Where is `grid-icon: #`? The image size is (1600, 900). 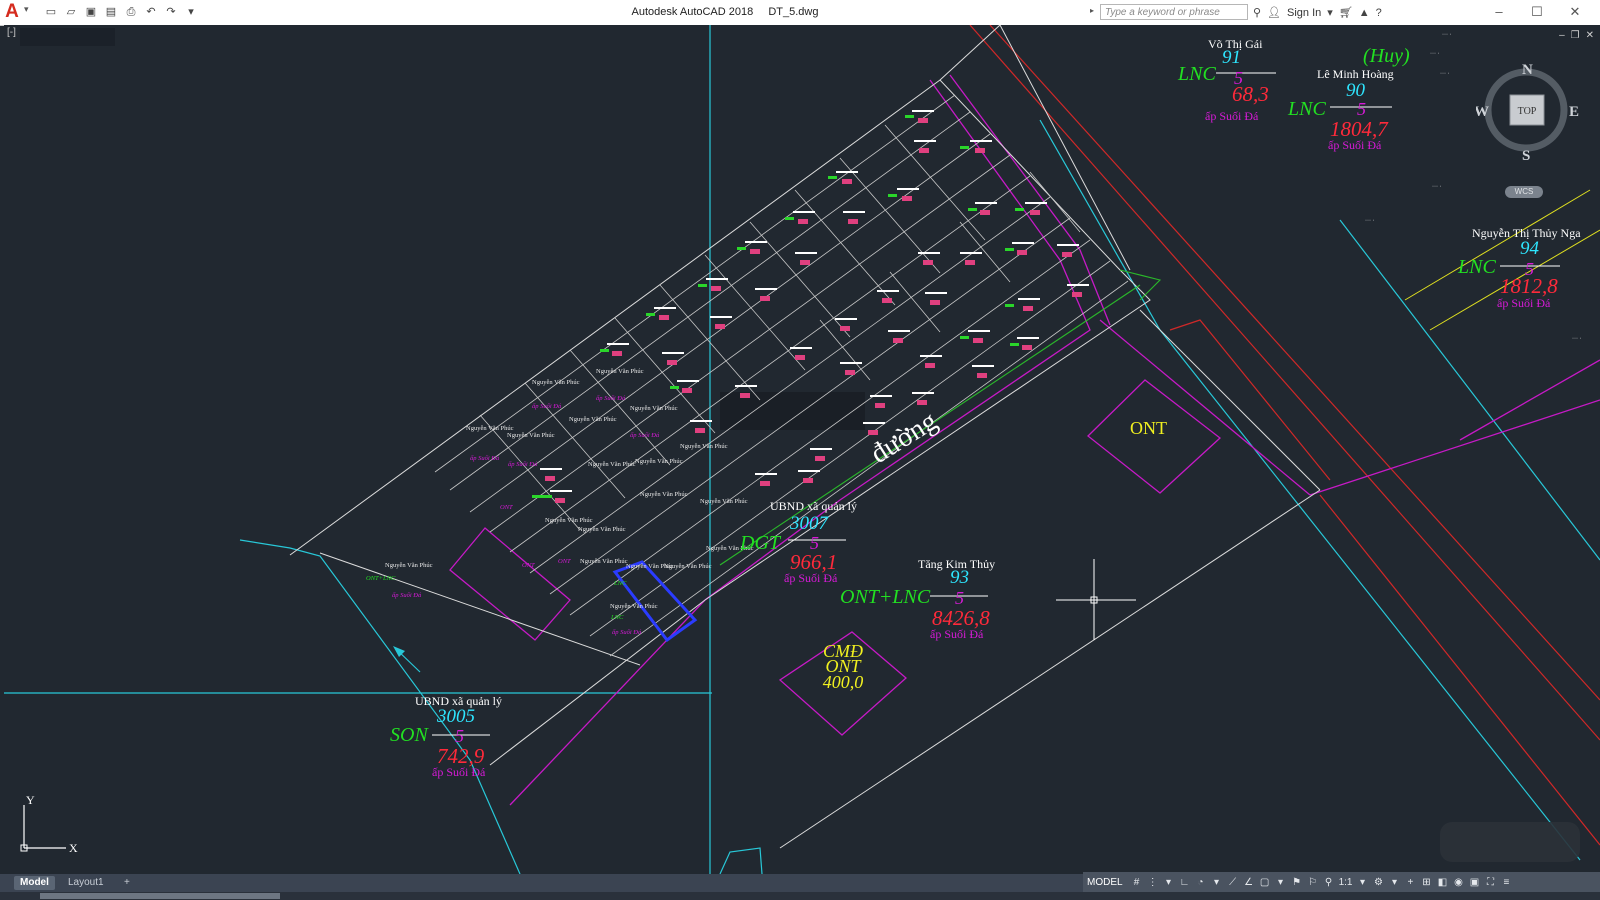
grid-icon: # is located at coordinates (1137, 882).